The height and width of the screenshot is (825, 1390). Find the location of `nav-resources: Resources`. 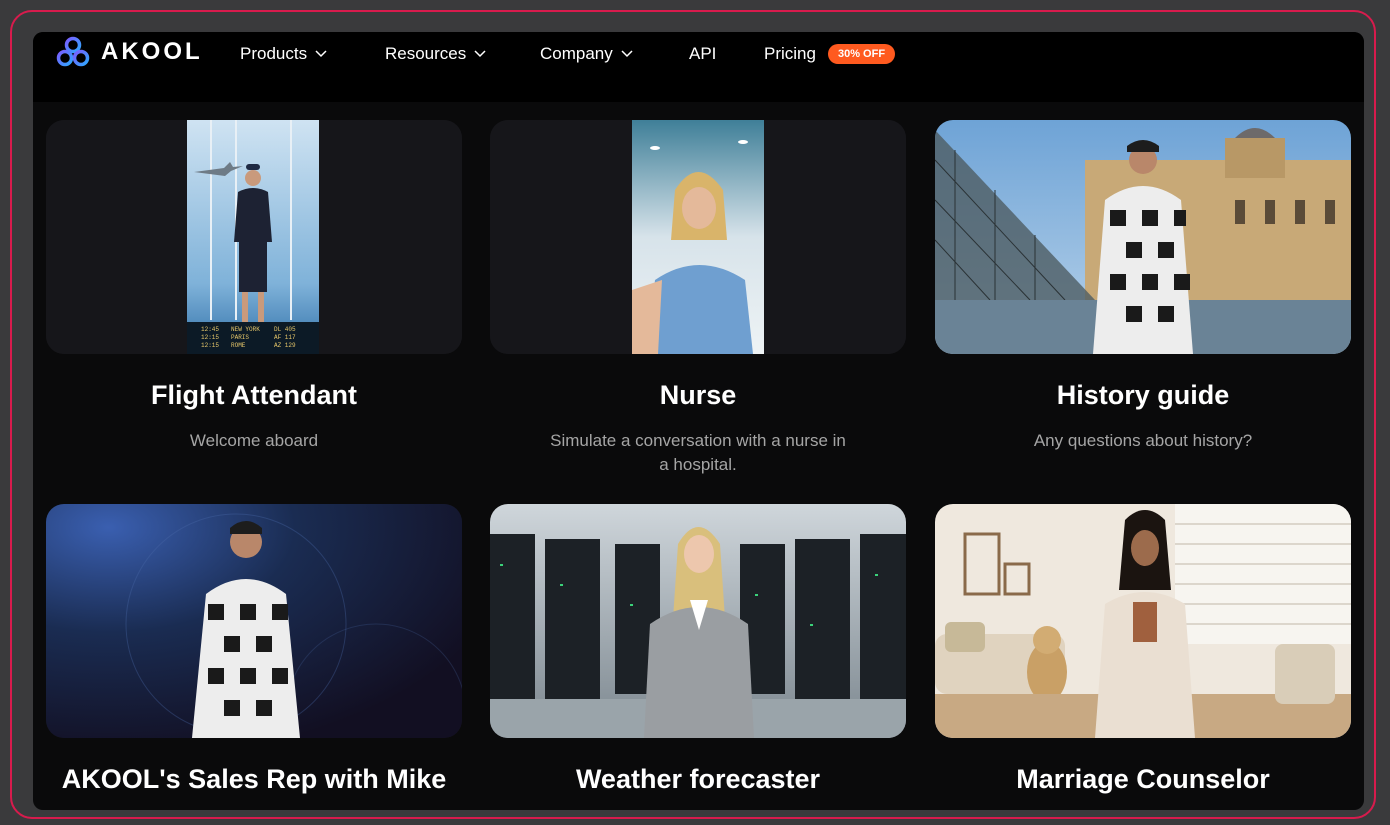

nav-resources: Resources is located at coordinates (435, 54).